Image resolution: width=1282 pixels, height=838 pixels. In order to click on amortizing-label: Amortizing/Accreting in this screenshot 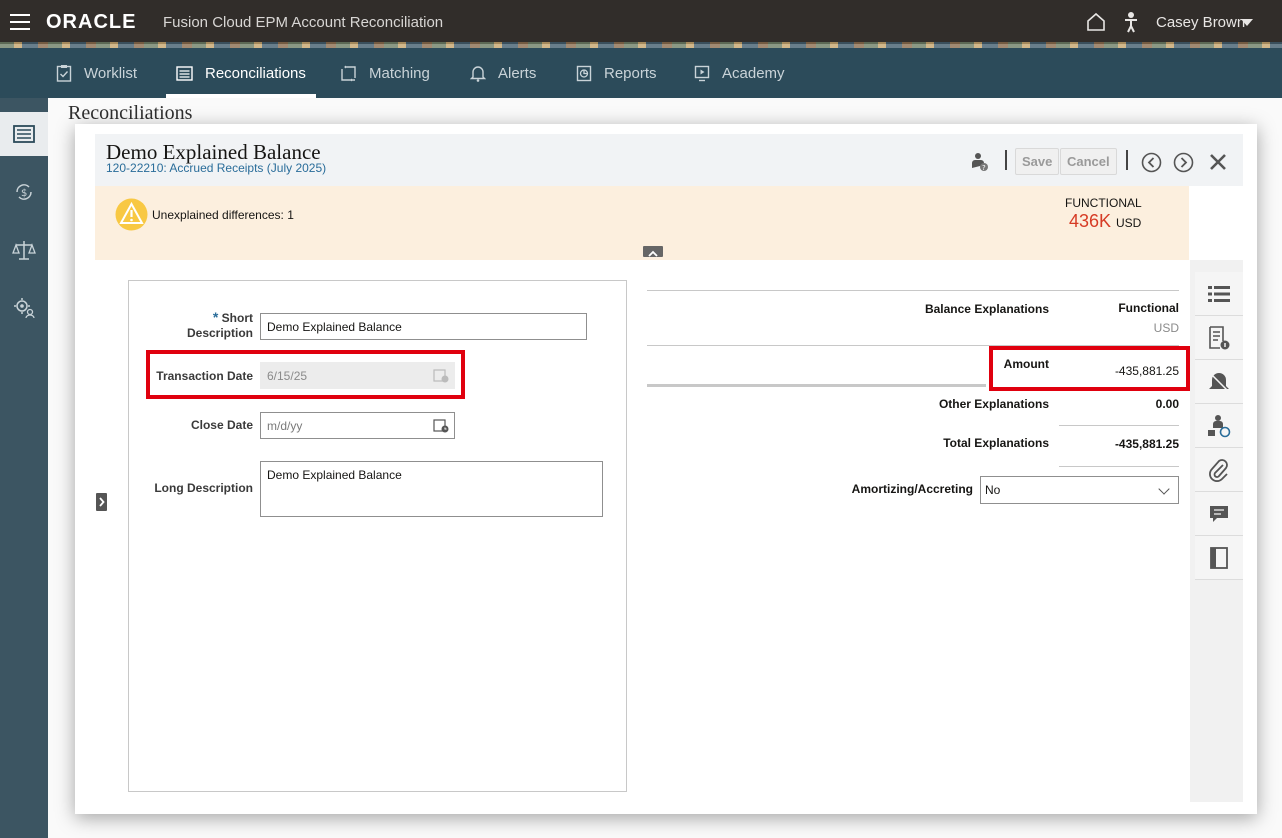, I will do `click(912, 489)`.